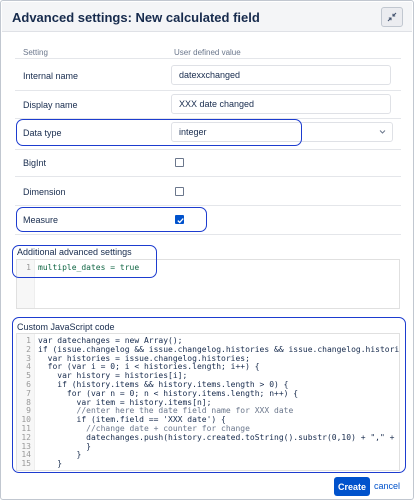 The height and width of the screenshot is (500, 414). What do you see at coordinates (50, 464) in the screenshot?
I see `code-line: }` at bounding box center [50, 464].